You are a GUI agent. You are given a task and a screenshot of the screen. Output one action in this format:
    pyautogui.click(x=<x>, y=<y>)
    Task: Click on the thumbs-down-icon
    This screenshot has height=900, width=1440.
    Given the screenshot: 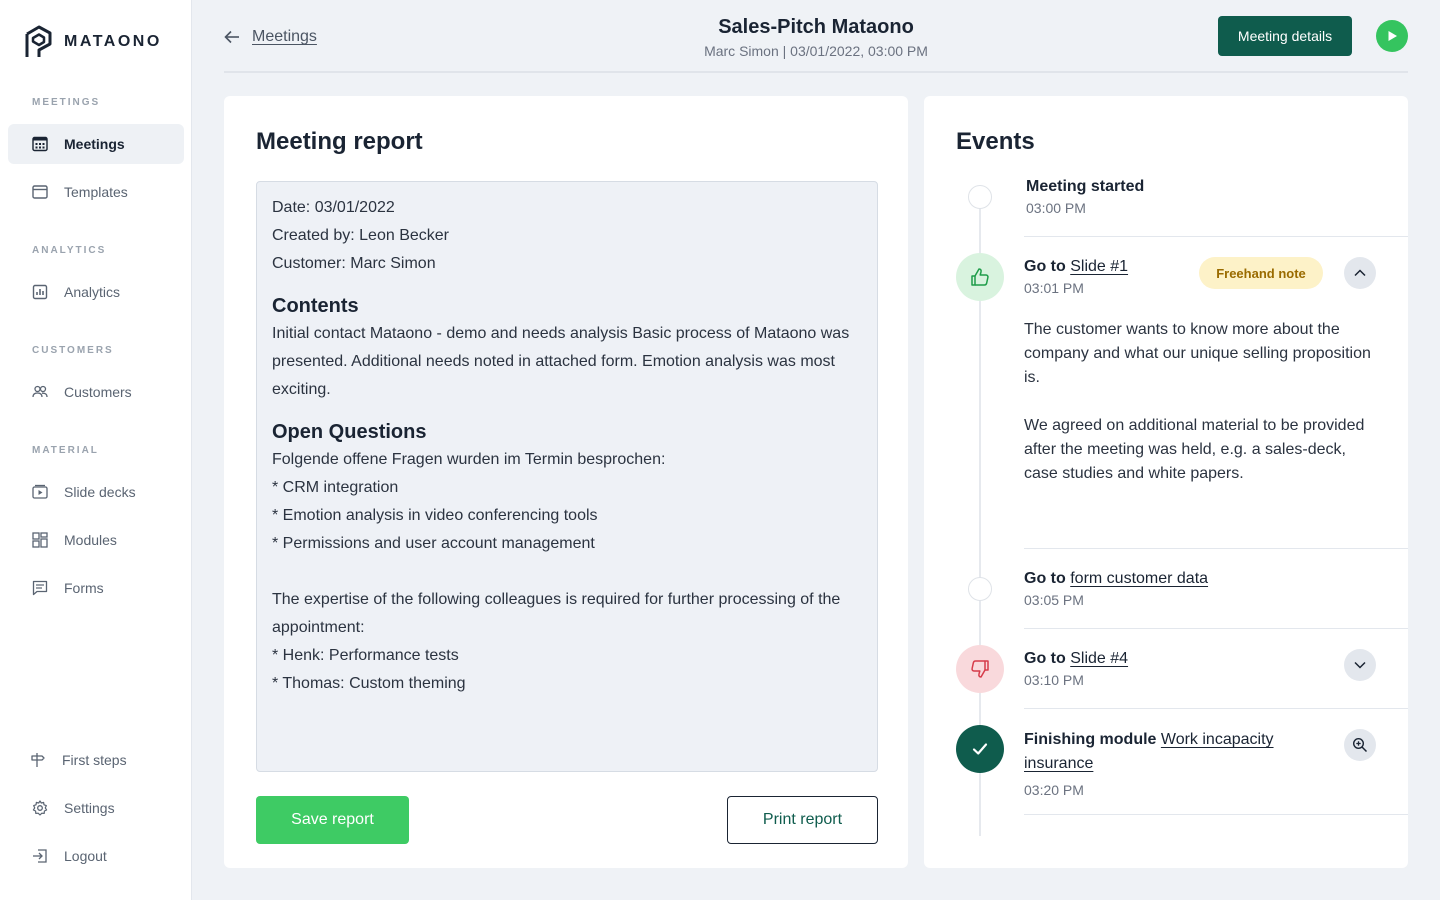 What is the action you would take?
    pyautogui.click(x=980, y=669)
    